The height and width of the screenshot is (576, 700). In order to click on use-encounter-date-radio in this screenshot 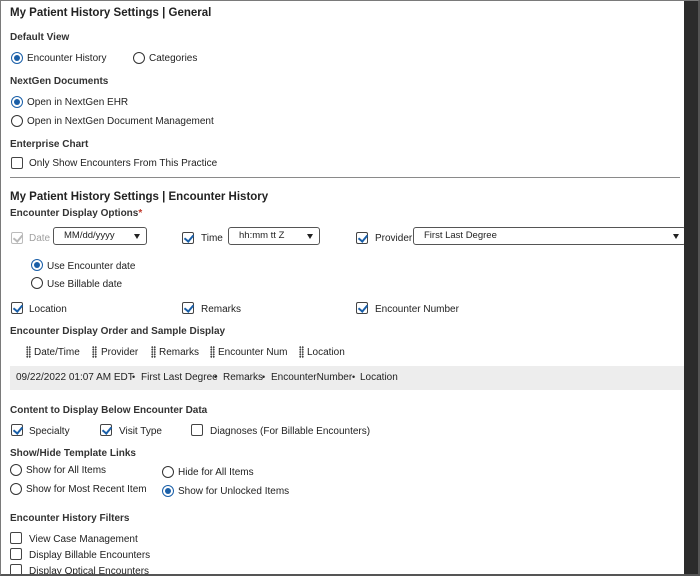, I will do `click(37, 265)`.